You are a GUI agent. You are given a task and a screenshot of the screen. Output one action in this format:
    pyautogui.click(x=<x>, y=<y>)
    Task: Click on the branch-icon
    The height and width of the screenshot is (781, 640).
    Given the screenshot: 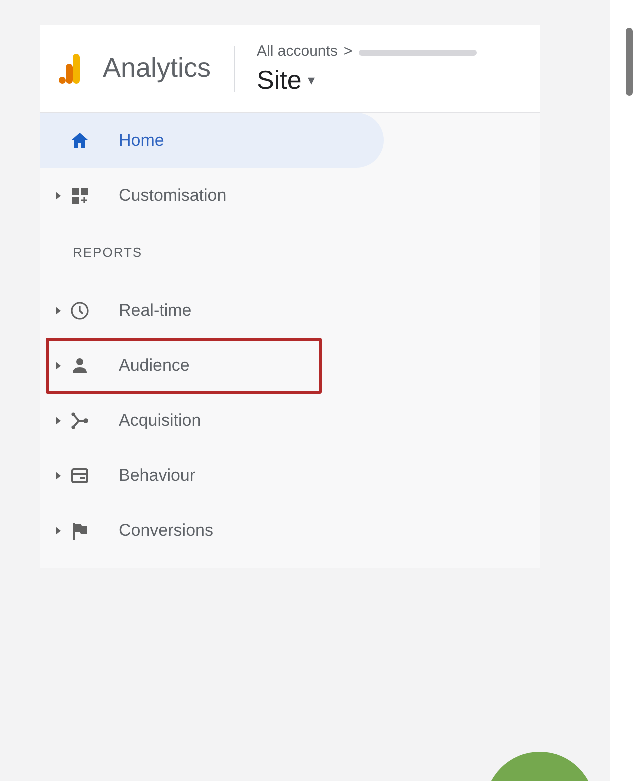 What is the action you would take?
    pyautogui.click(x=80, y=421)
    